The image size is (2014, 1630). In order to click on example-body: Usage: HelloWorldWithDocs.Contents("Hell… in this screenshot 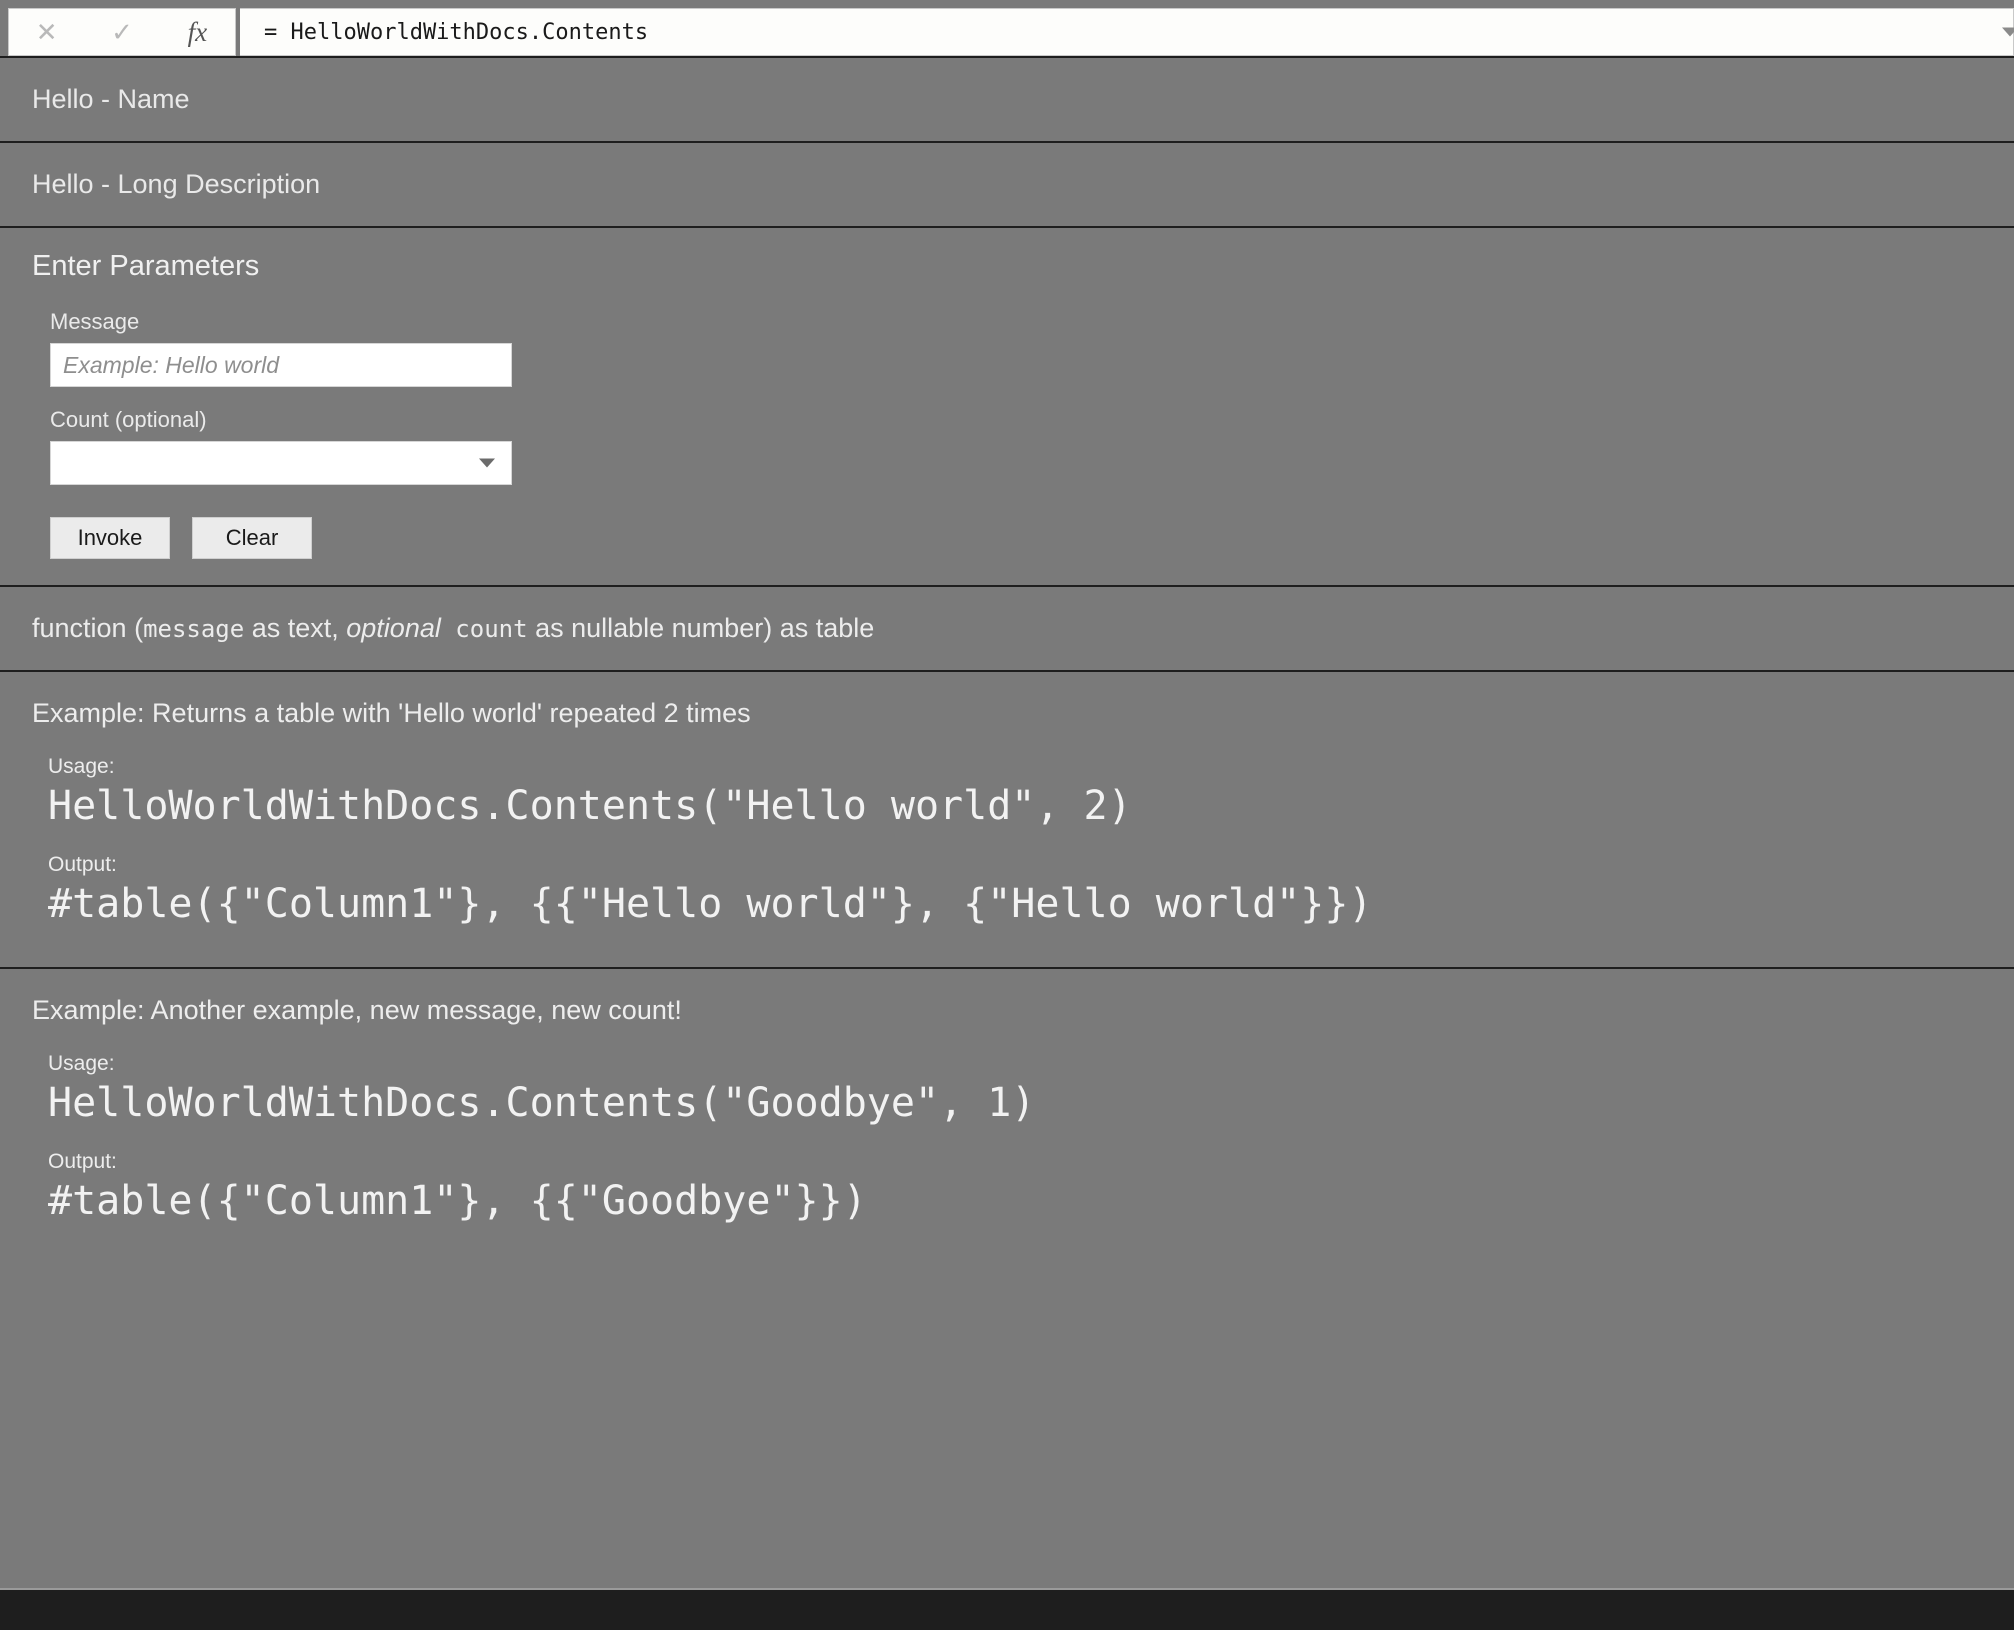, I will do `click(1007, 842)`.